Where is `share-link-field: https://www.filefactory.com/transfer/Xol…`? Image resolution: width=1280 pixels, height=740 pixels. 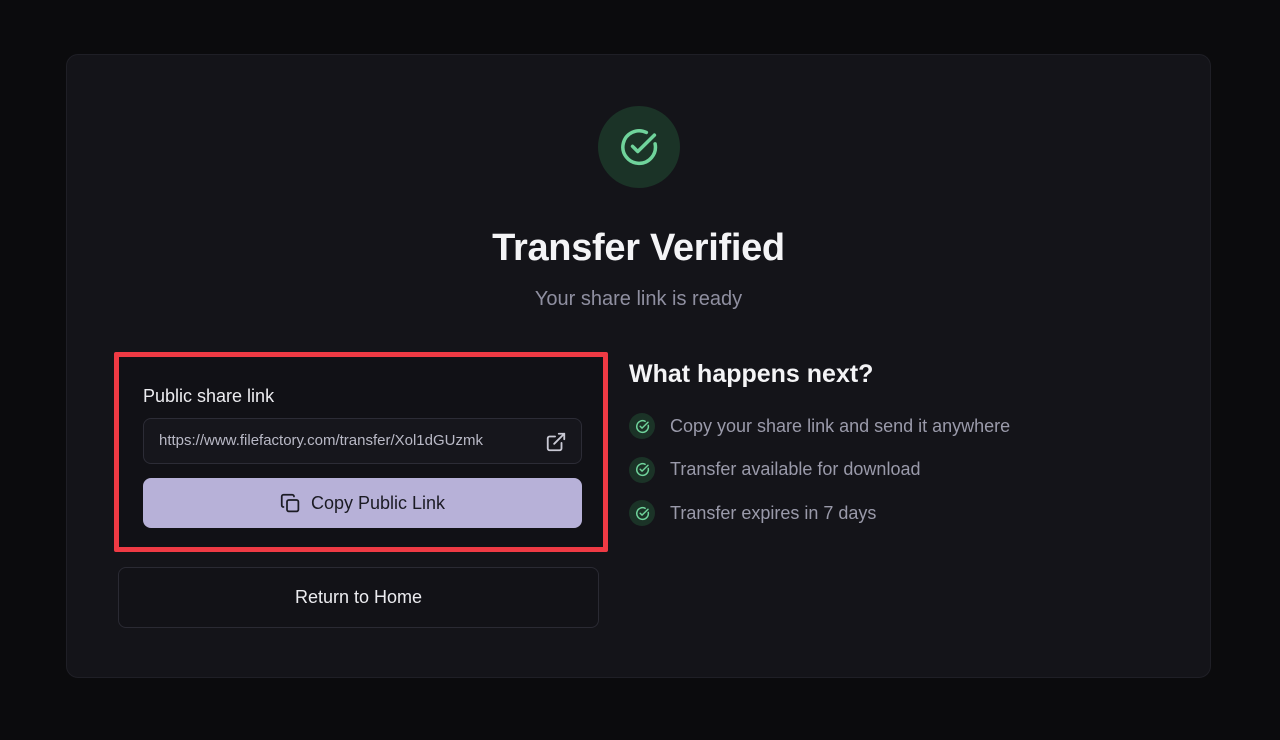
share-link-field: https://www.filefactory.com/transfer/Xol… is located at coordinates (362, 441).